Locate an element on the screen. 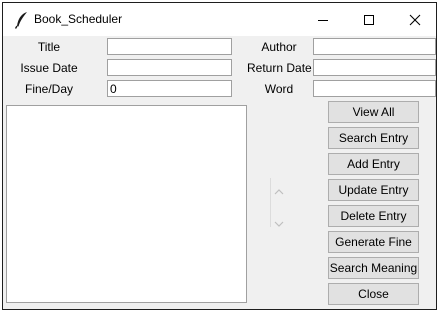  search-meaning-button: Search Meaning is located at coordinates (373, 268).